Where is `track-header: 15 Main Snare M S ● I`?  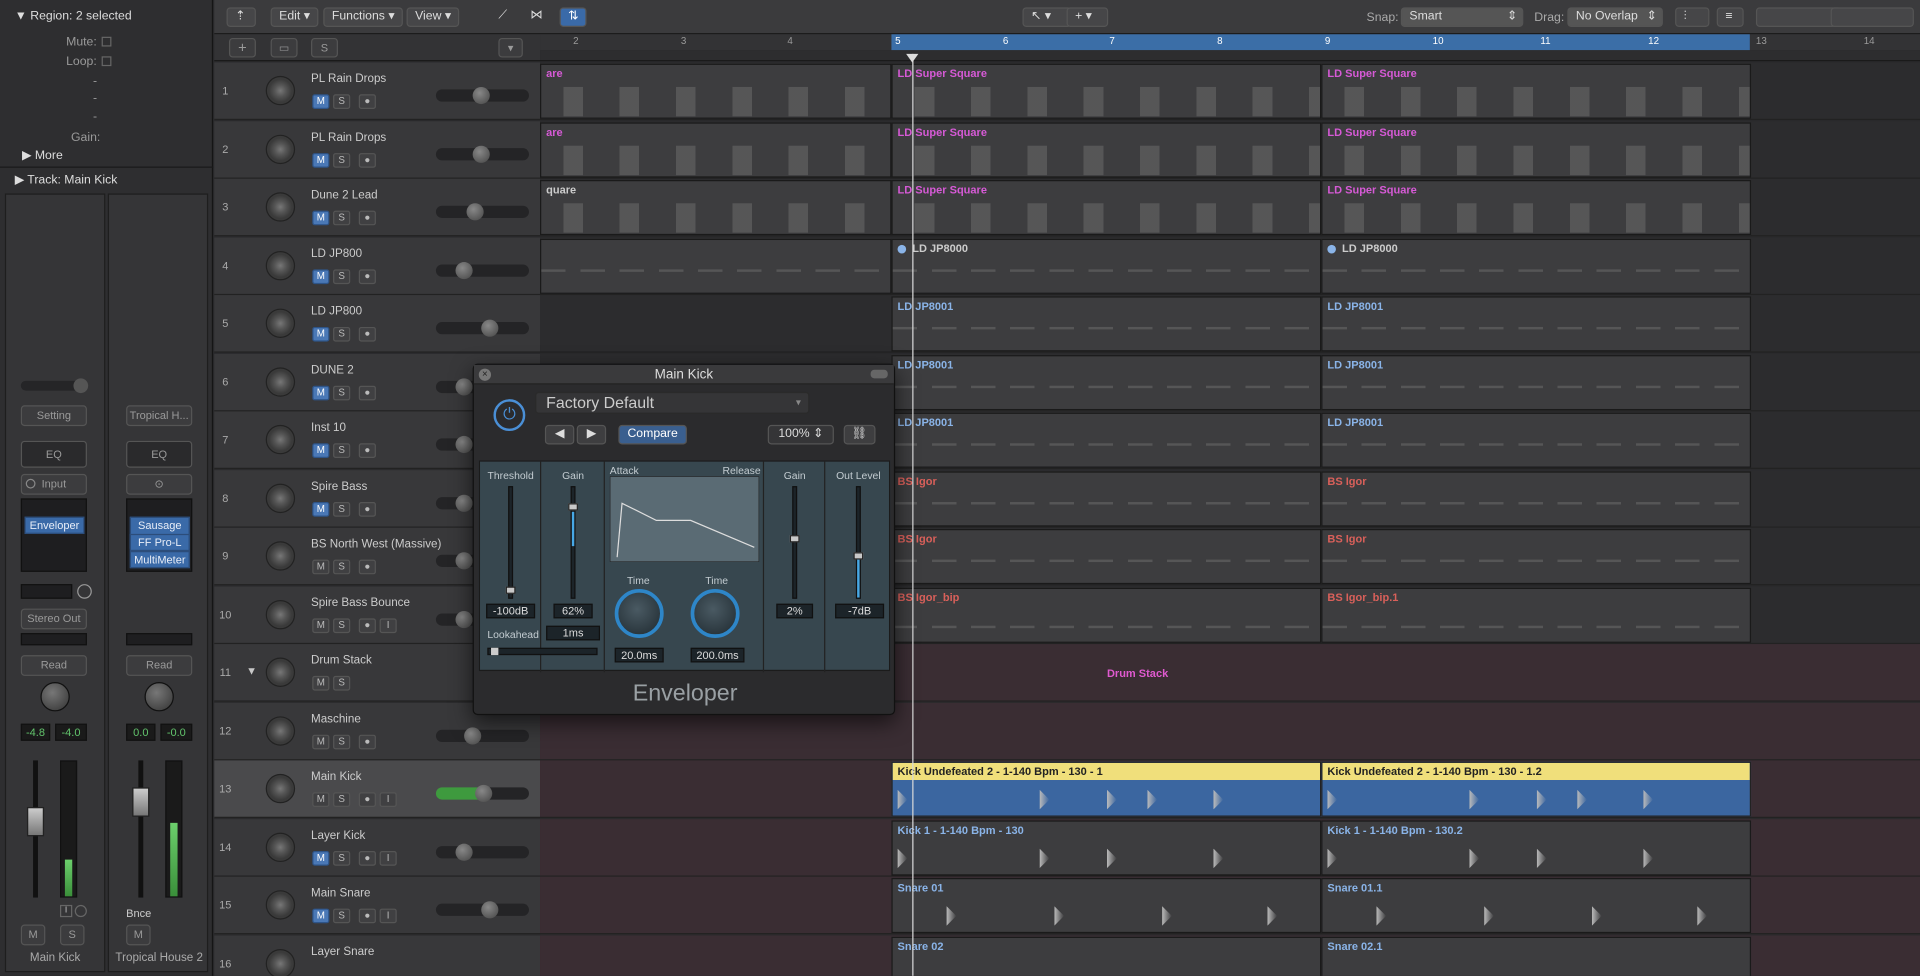 track-header: 15 Main Snare M S ● I is located at coordinates (377, 905).